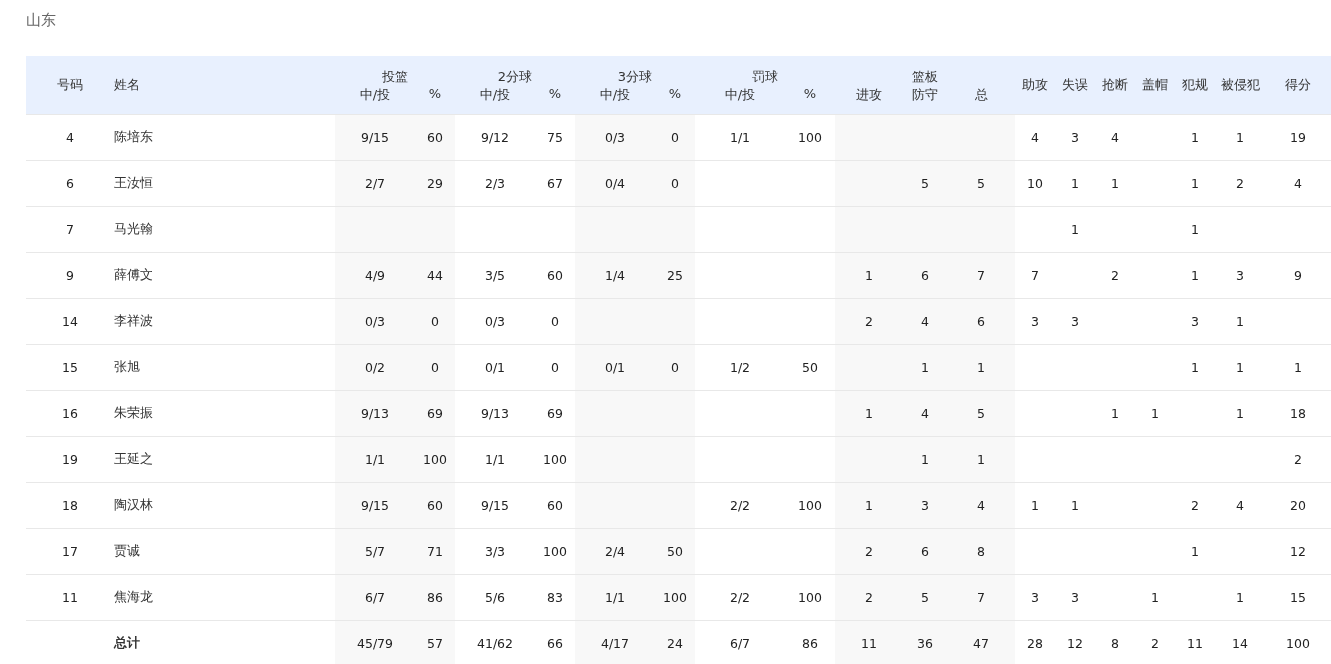  Describe the element at coordinates (70, 459) in the screenshot. I see `table-cell: 19` at that location.